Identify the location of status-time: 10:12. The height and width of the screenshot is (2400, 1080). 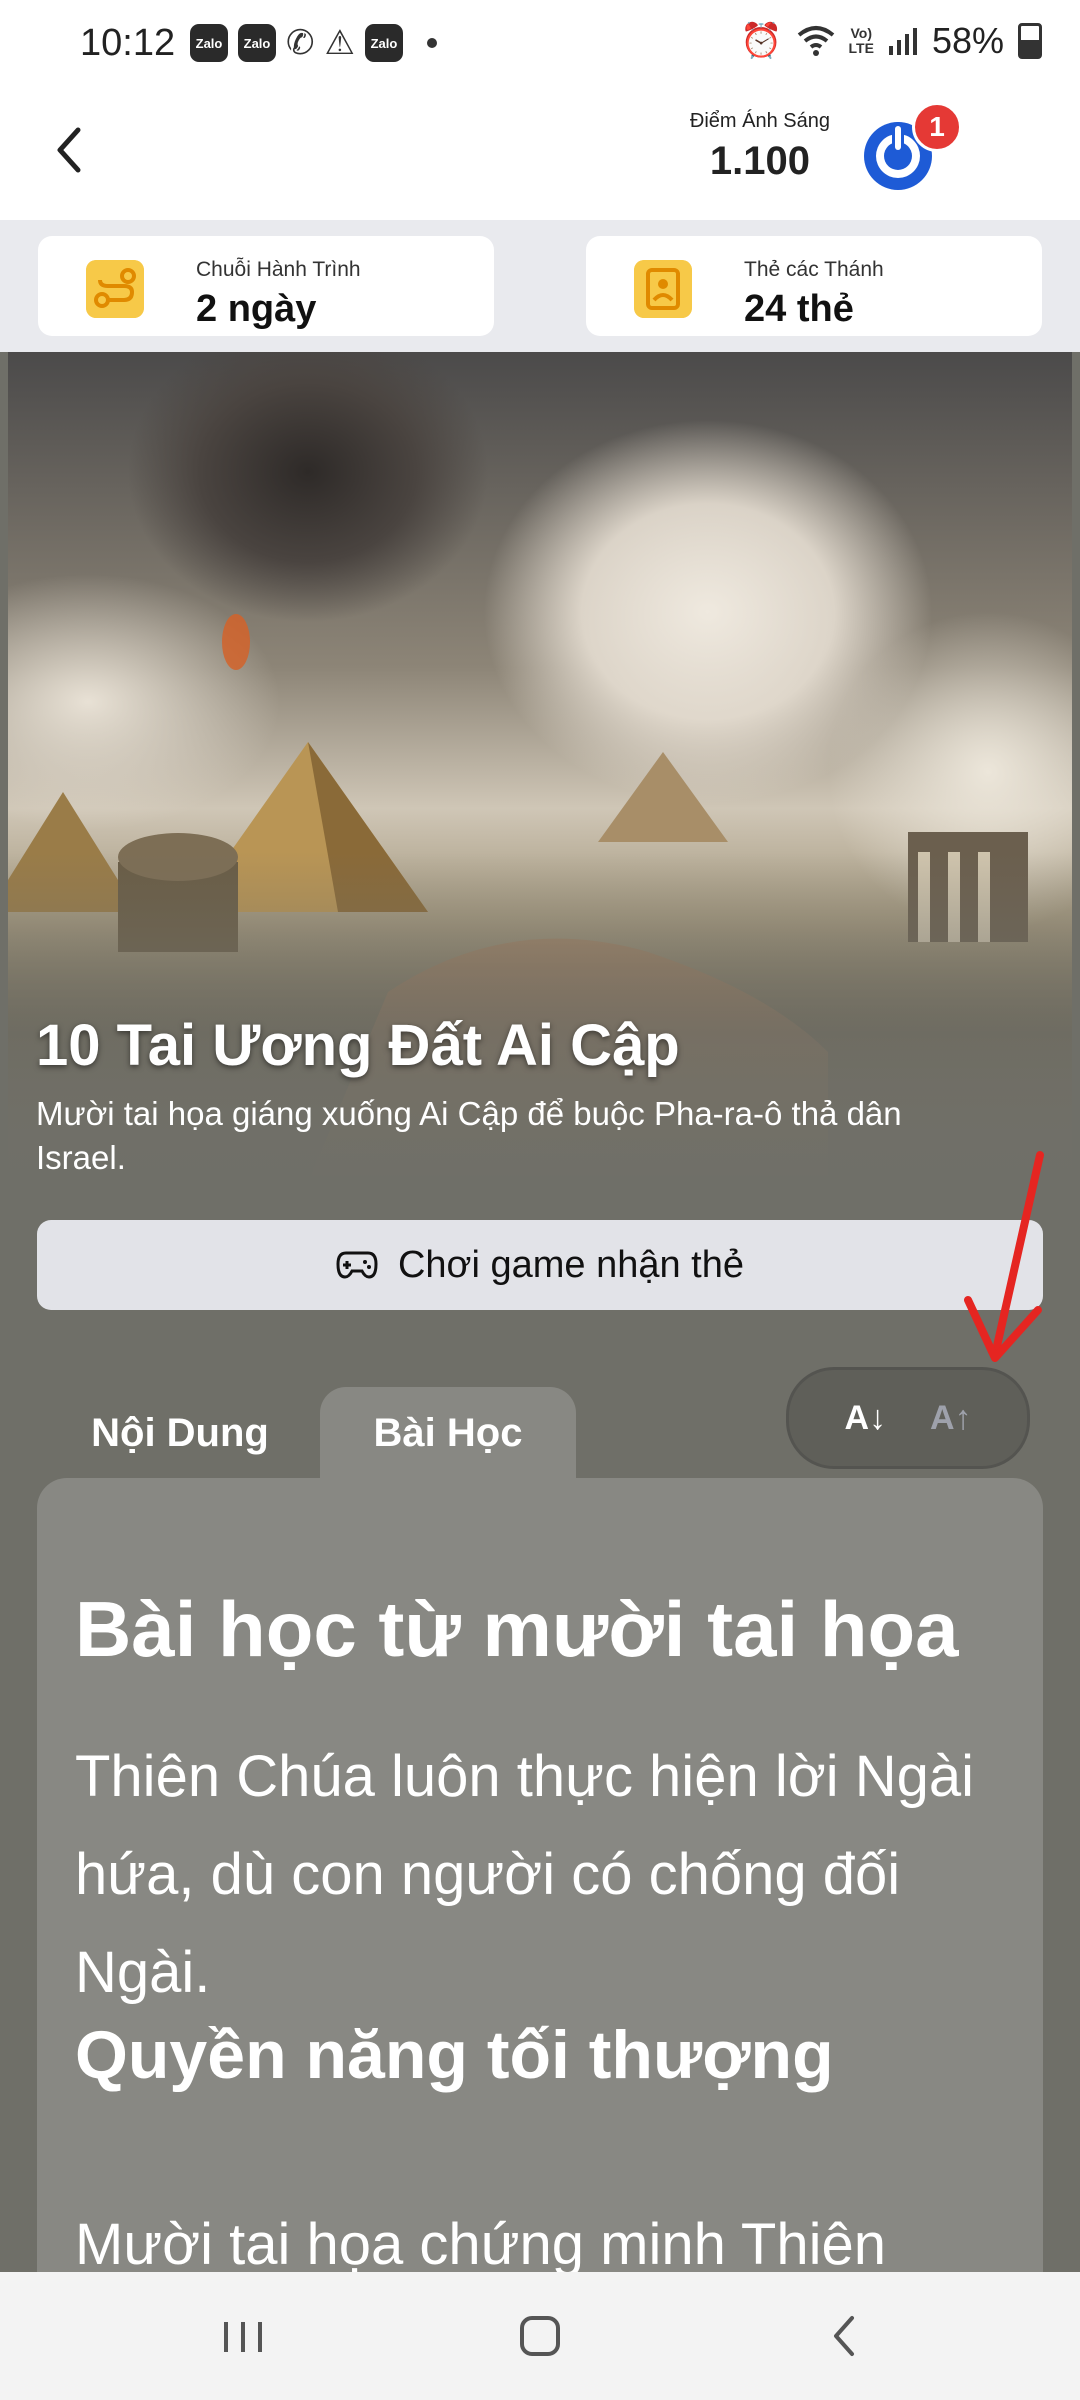
(128, 43).